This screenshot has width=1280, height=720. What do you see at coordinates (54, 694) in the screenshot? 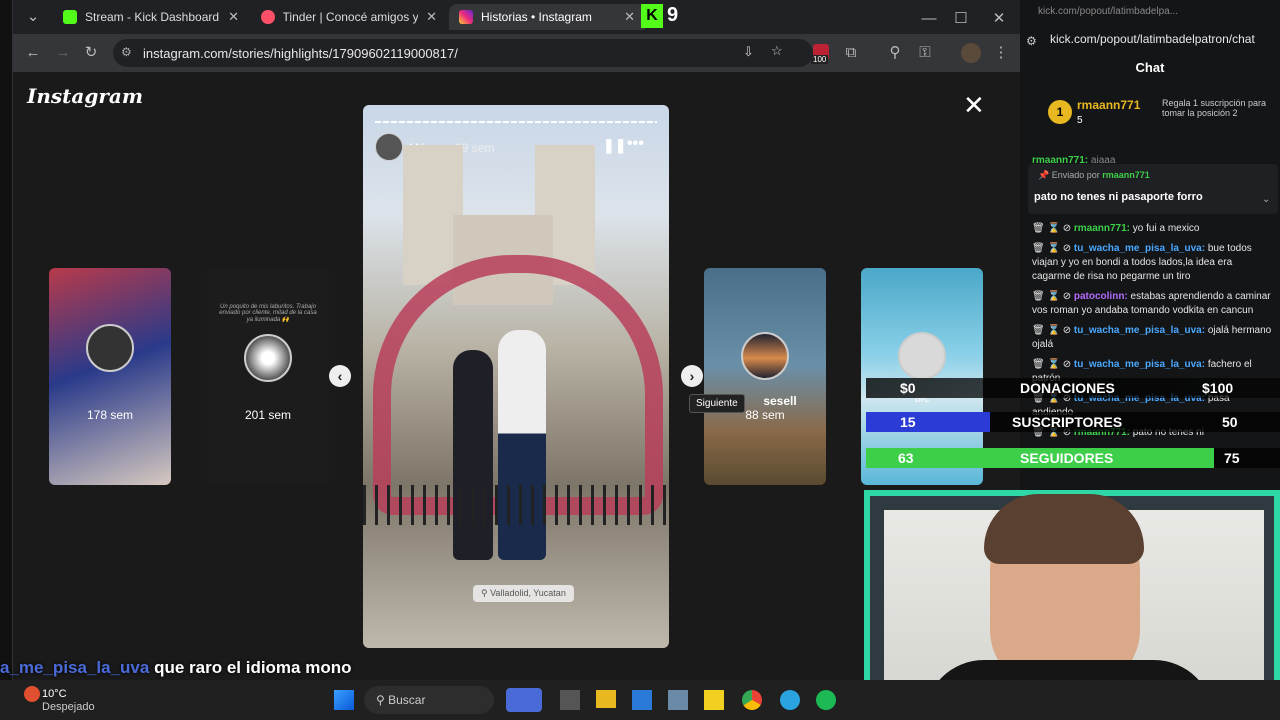
I see `weather-temp: 10°C` at bounding box center [54, 694].